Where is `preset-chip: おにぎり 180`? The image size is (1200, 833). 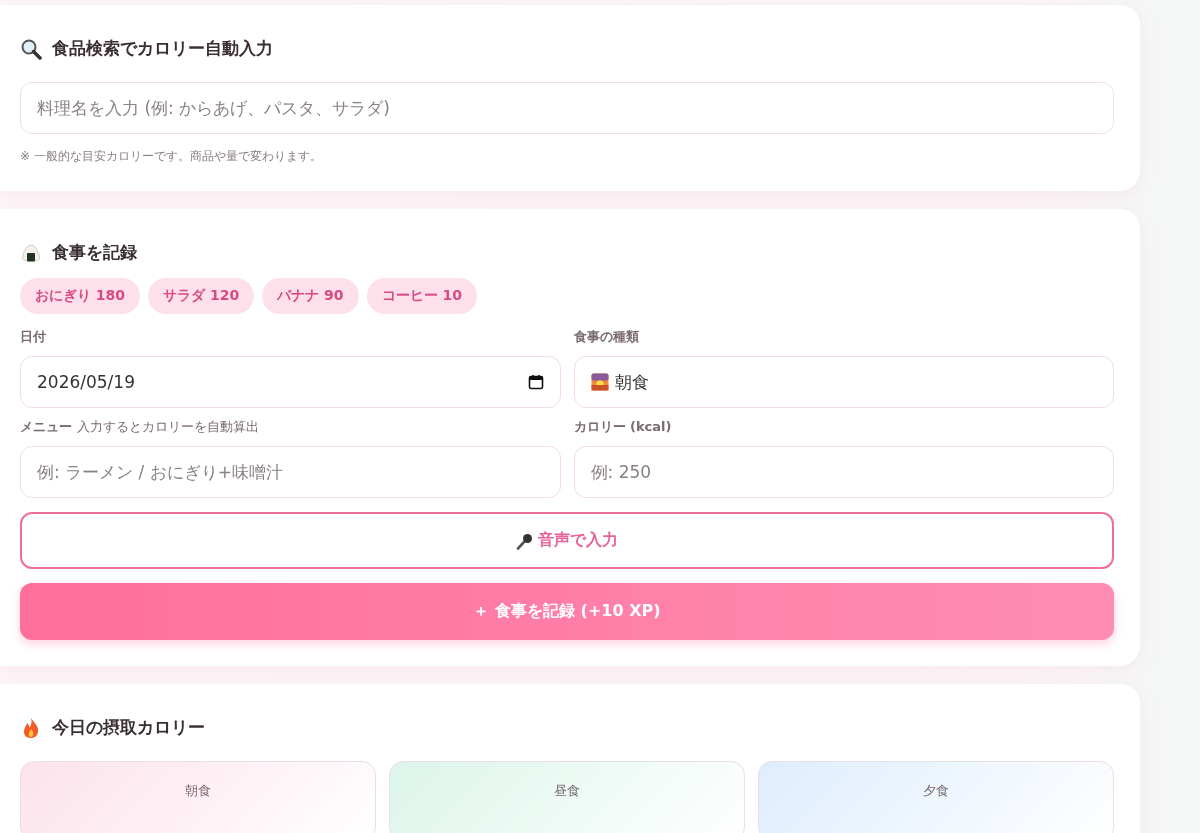
preset-chip: おにぎり 180 is located at coordinates (80, 296).